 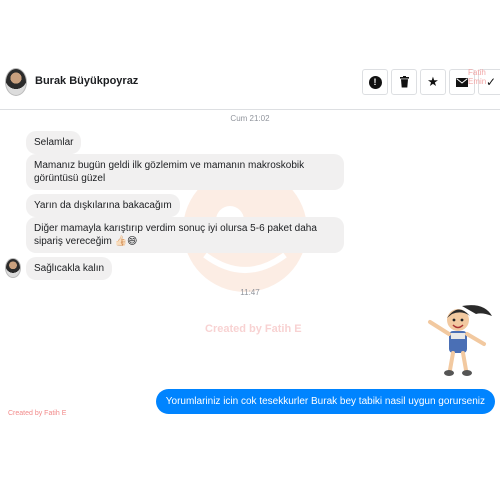 I want to click on star-button: ★, so click(x=433, y=82).